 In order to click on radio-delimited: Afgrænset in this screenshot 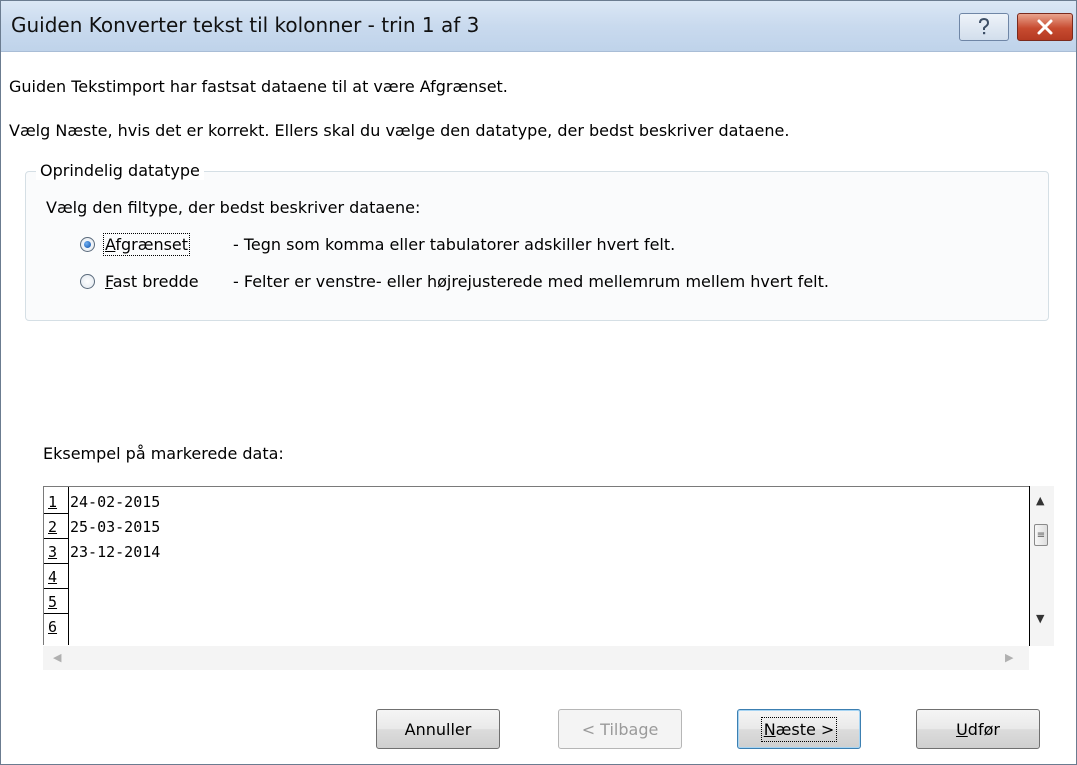, I will do `click(135, 244)`.